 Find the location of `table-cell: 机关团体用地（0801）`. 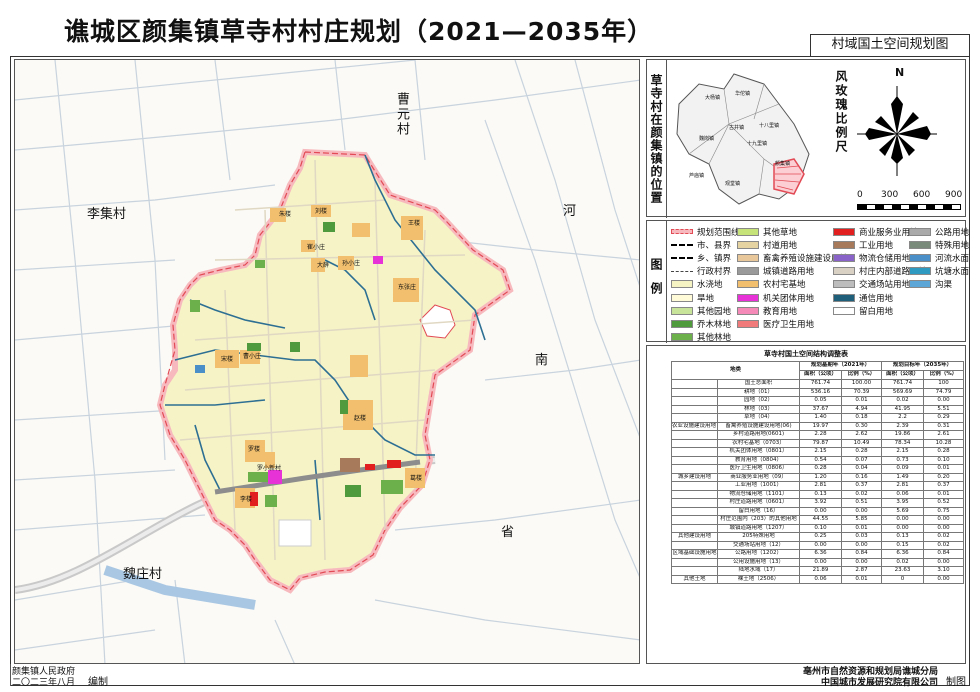

table-cell: 机关团体用地（0801） is located at coordinates (758, 452).